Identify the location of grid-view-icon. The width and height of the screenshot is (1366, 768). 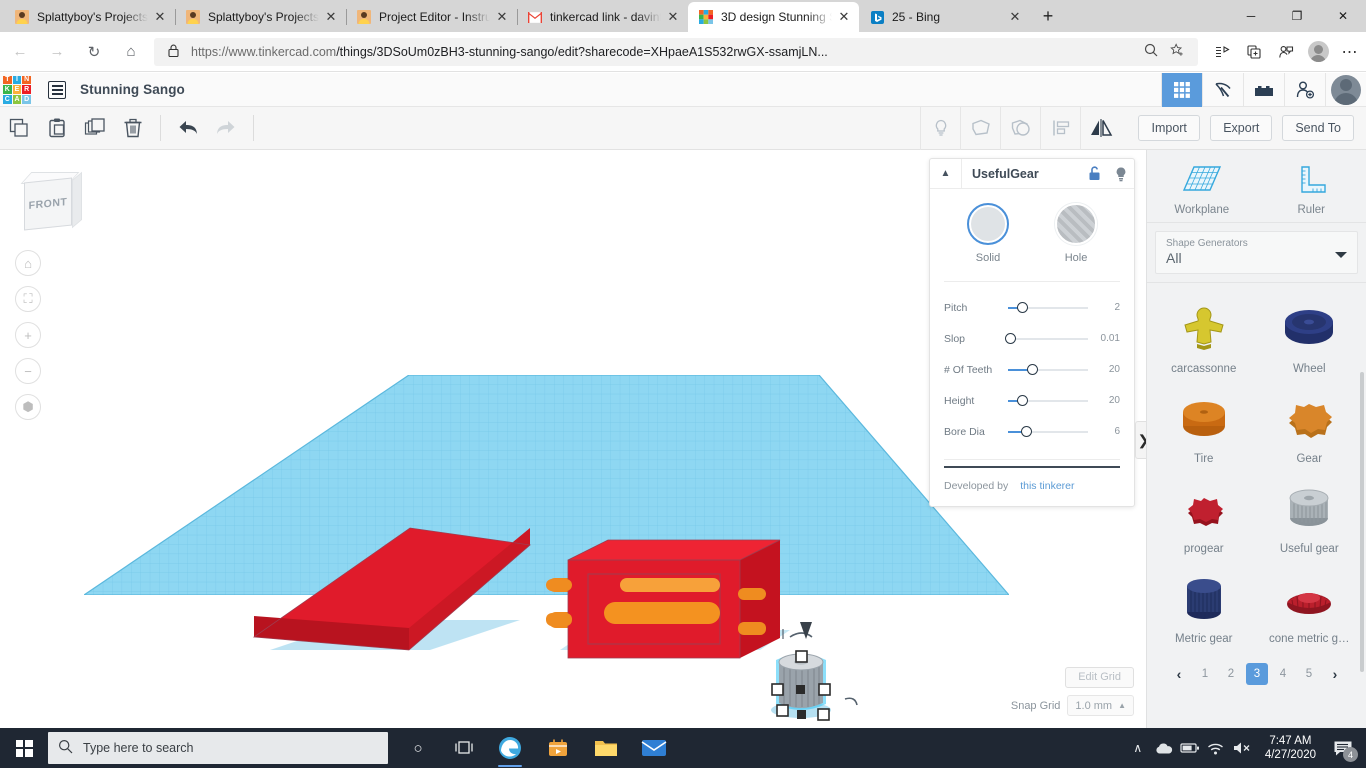
(1181, 89).